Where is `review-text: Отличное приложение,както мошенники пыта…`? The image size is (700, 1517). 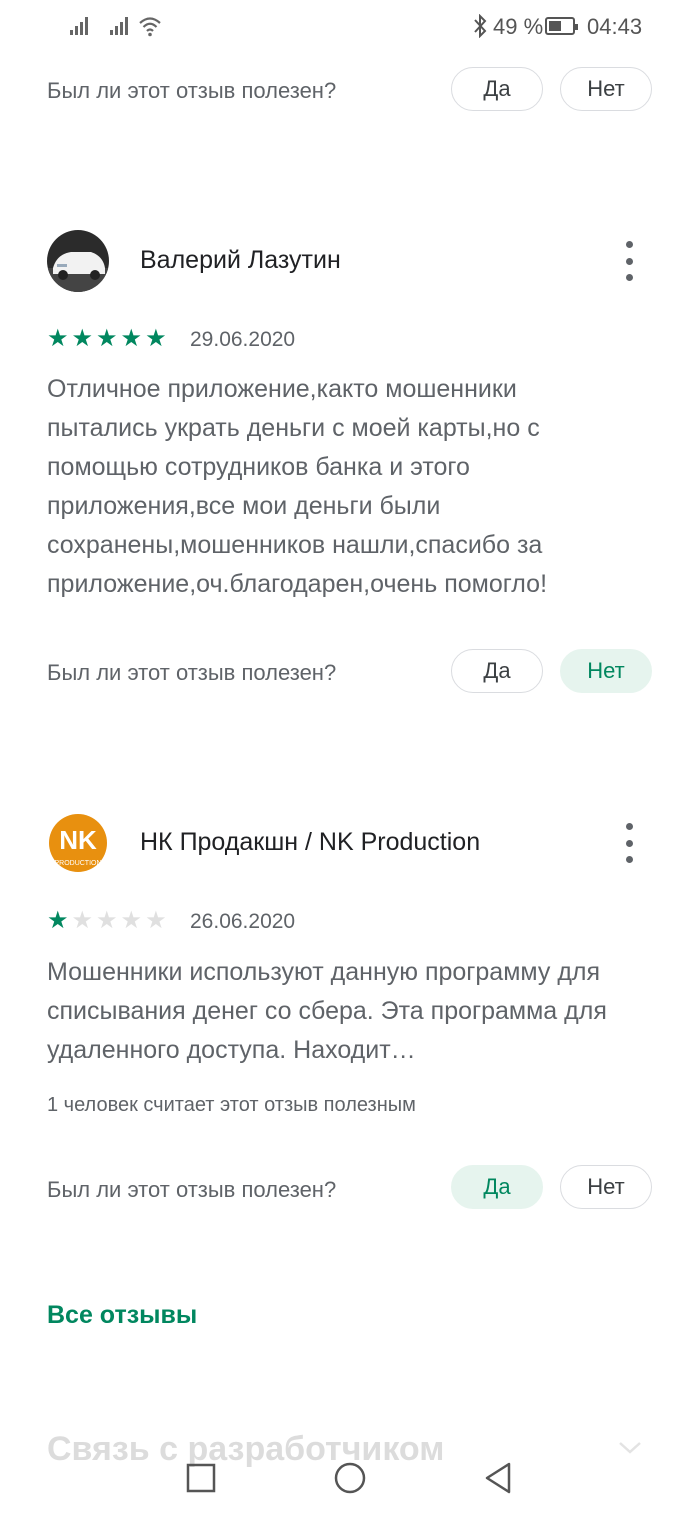 review-text: Отличное приложение,както мошенники пыта… is located at coordinates (332, 487).